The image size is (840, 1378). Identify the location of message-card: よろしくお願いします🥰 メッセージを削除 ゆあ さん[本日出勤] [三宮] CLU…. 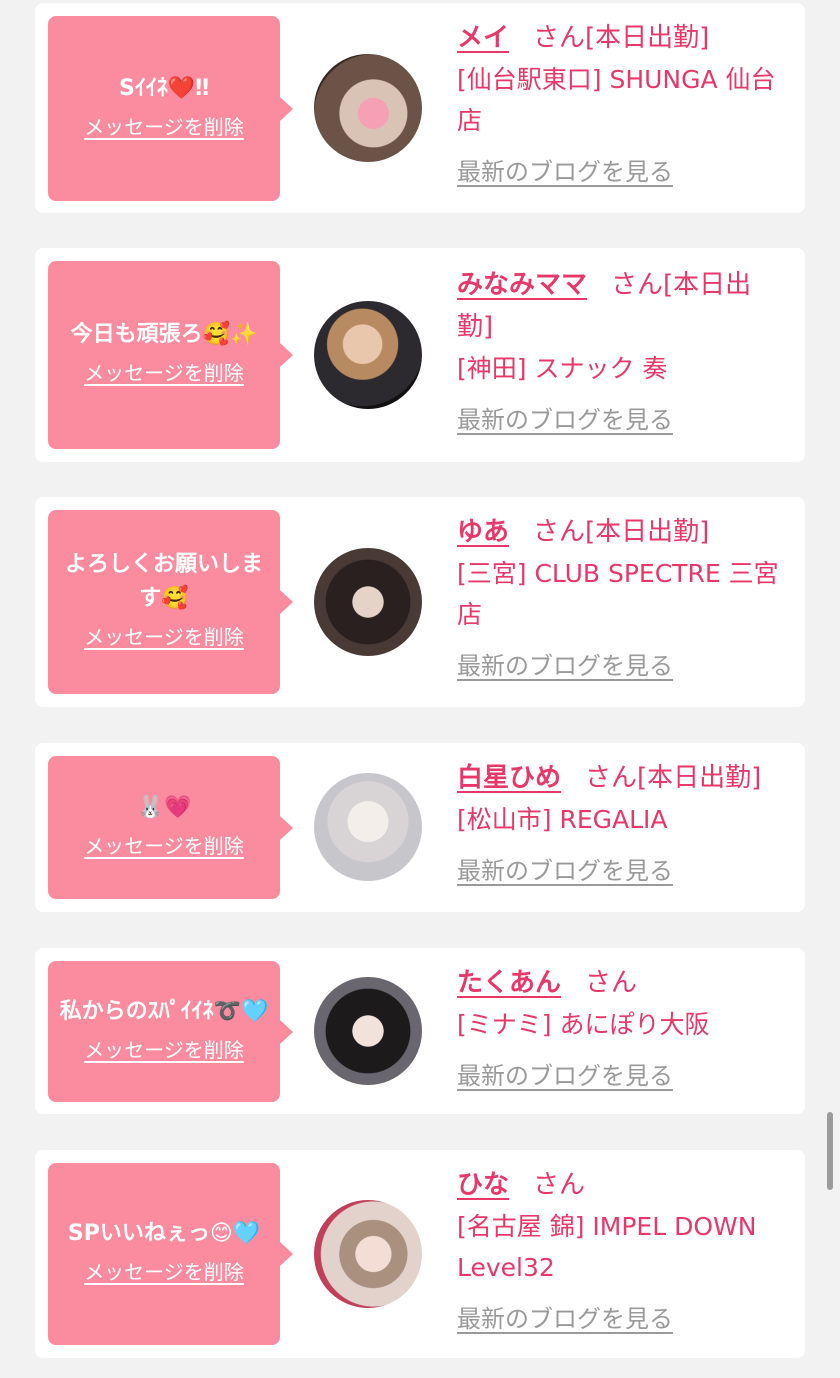
(420, 602).